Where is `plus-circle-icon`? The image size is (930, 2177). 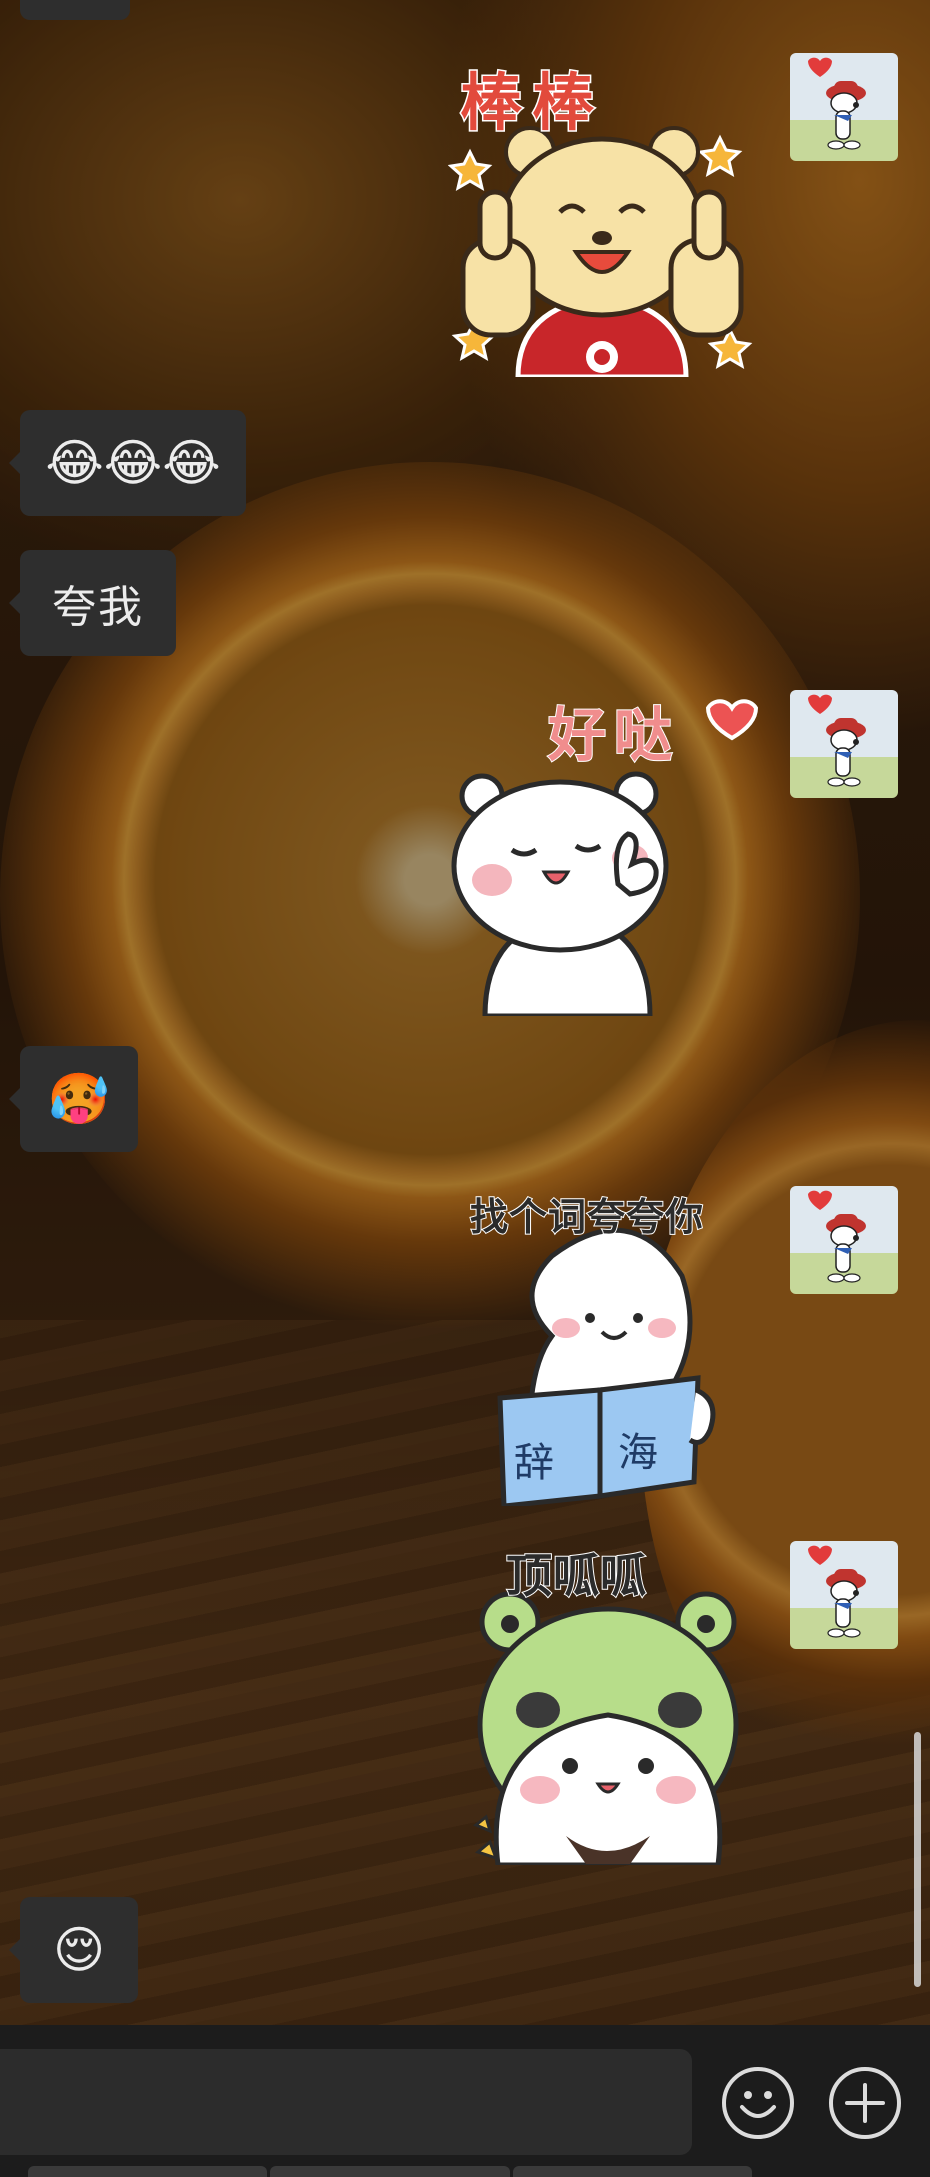
plus-circle-icon is located at coordinates (865, 2103).